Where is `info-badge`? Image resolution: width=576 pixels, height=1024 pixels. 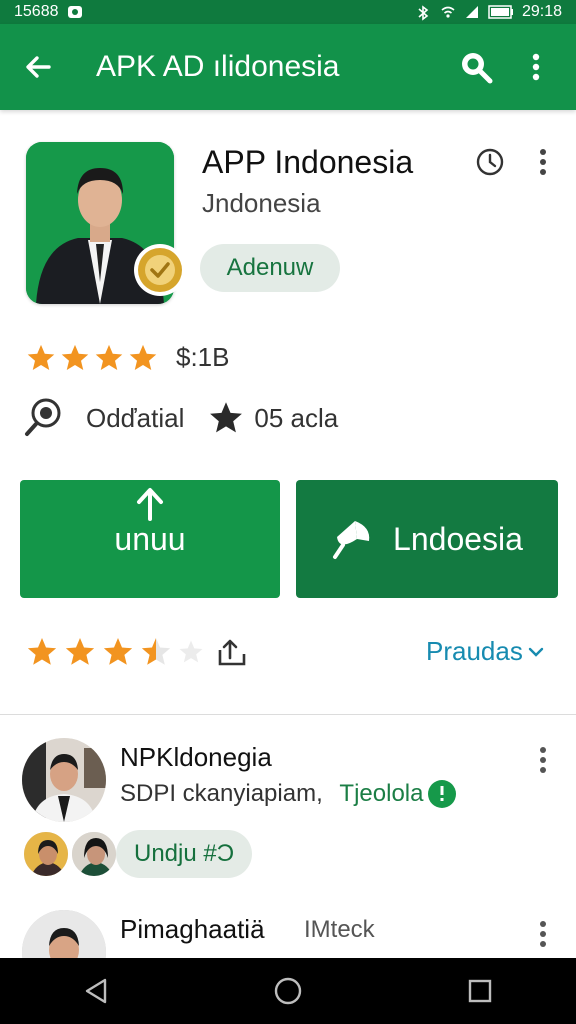
info-badge is located at coordinates (442, 794).